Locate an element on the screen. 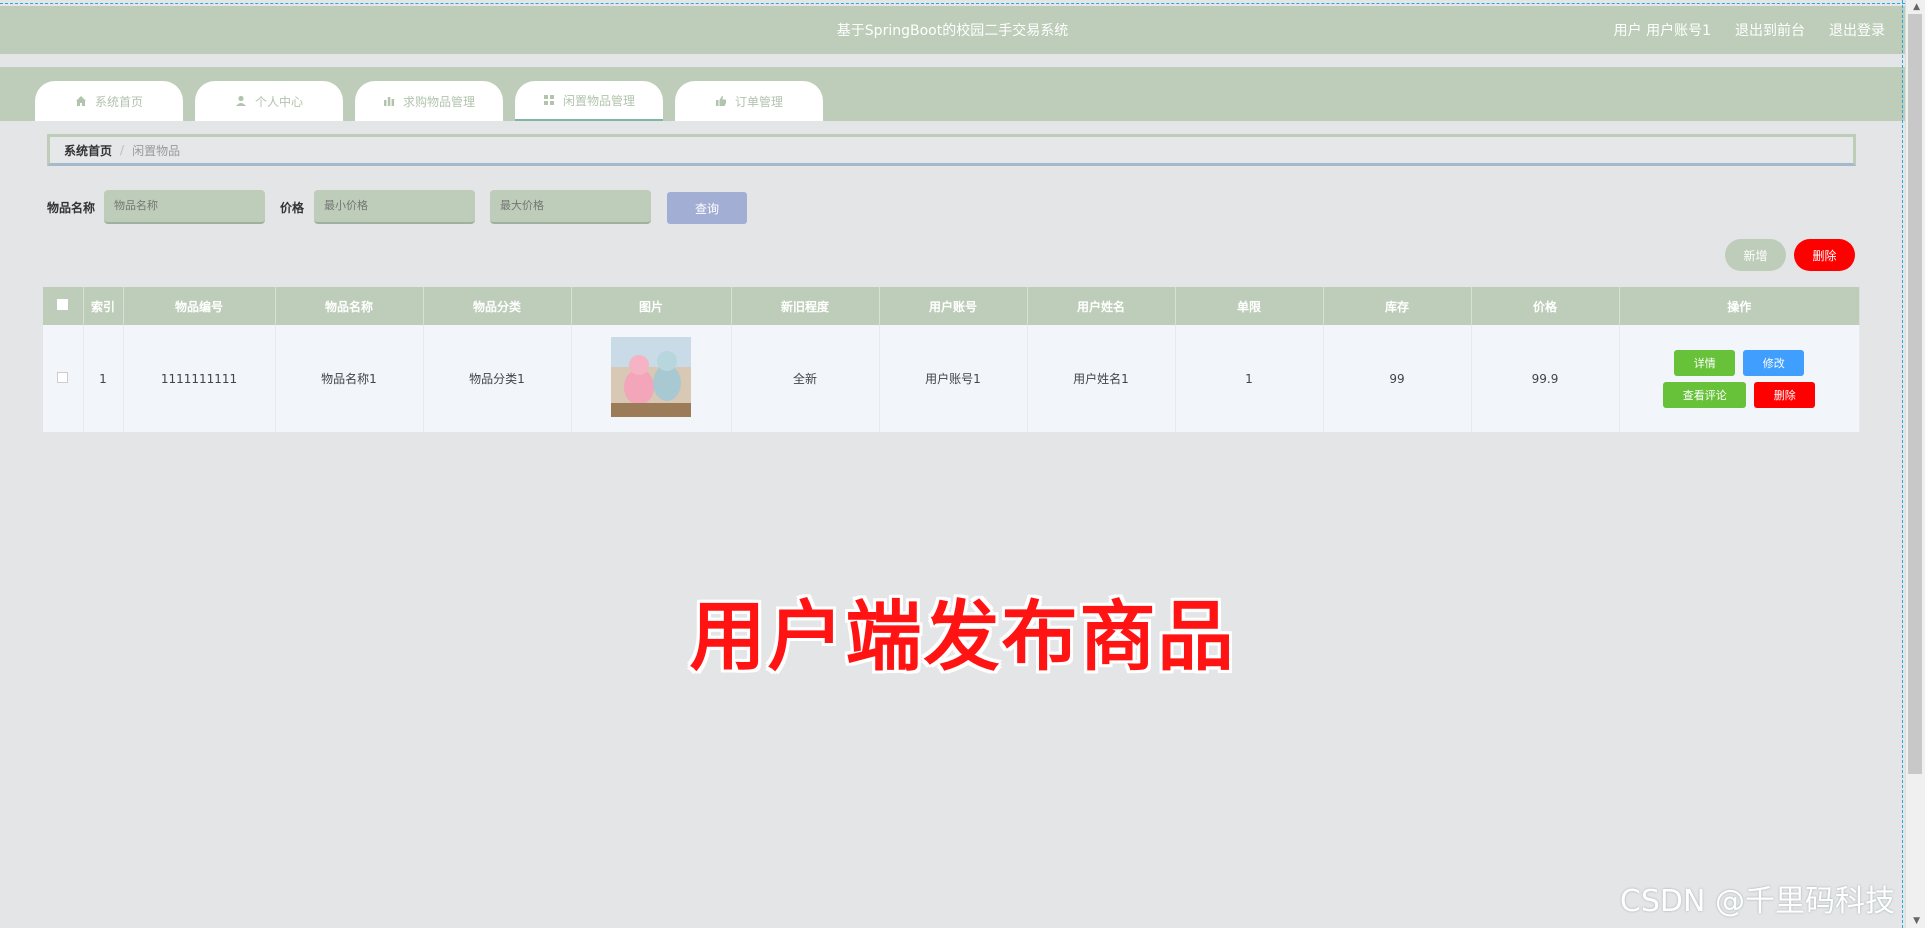  edit-button: 修改 is located at coordinates (1774, 362).